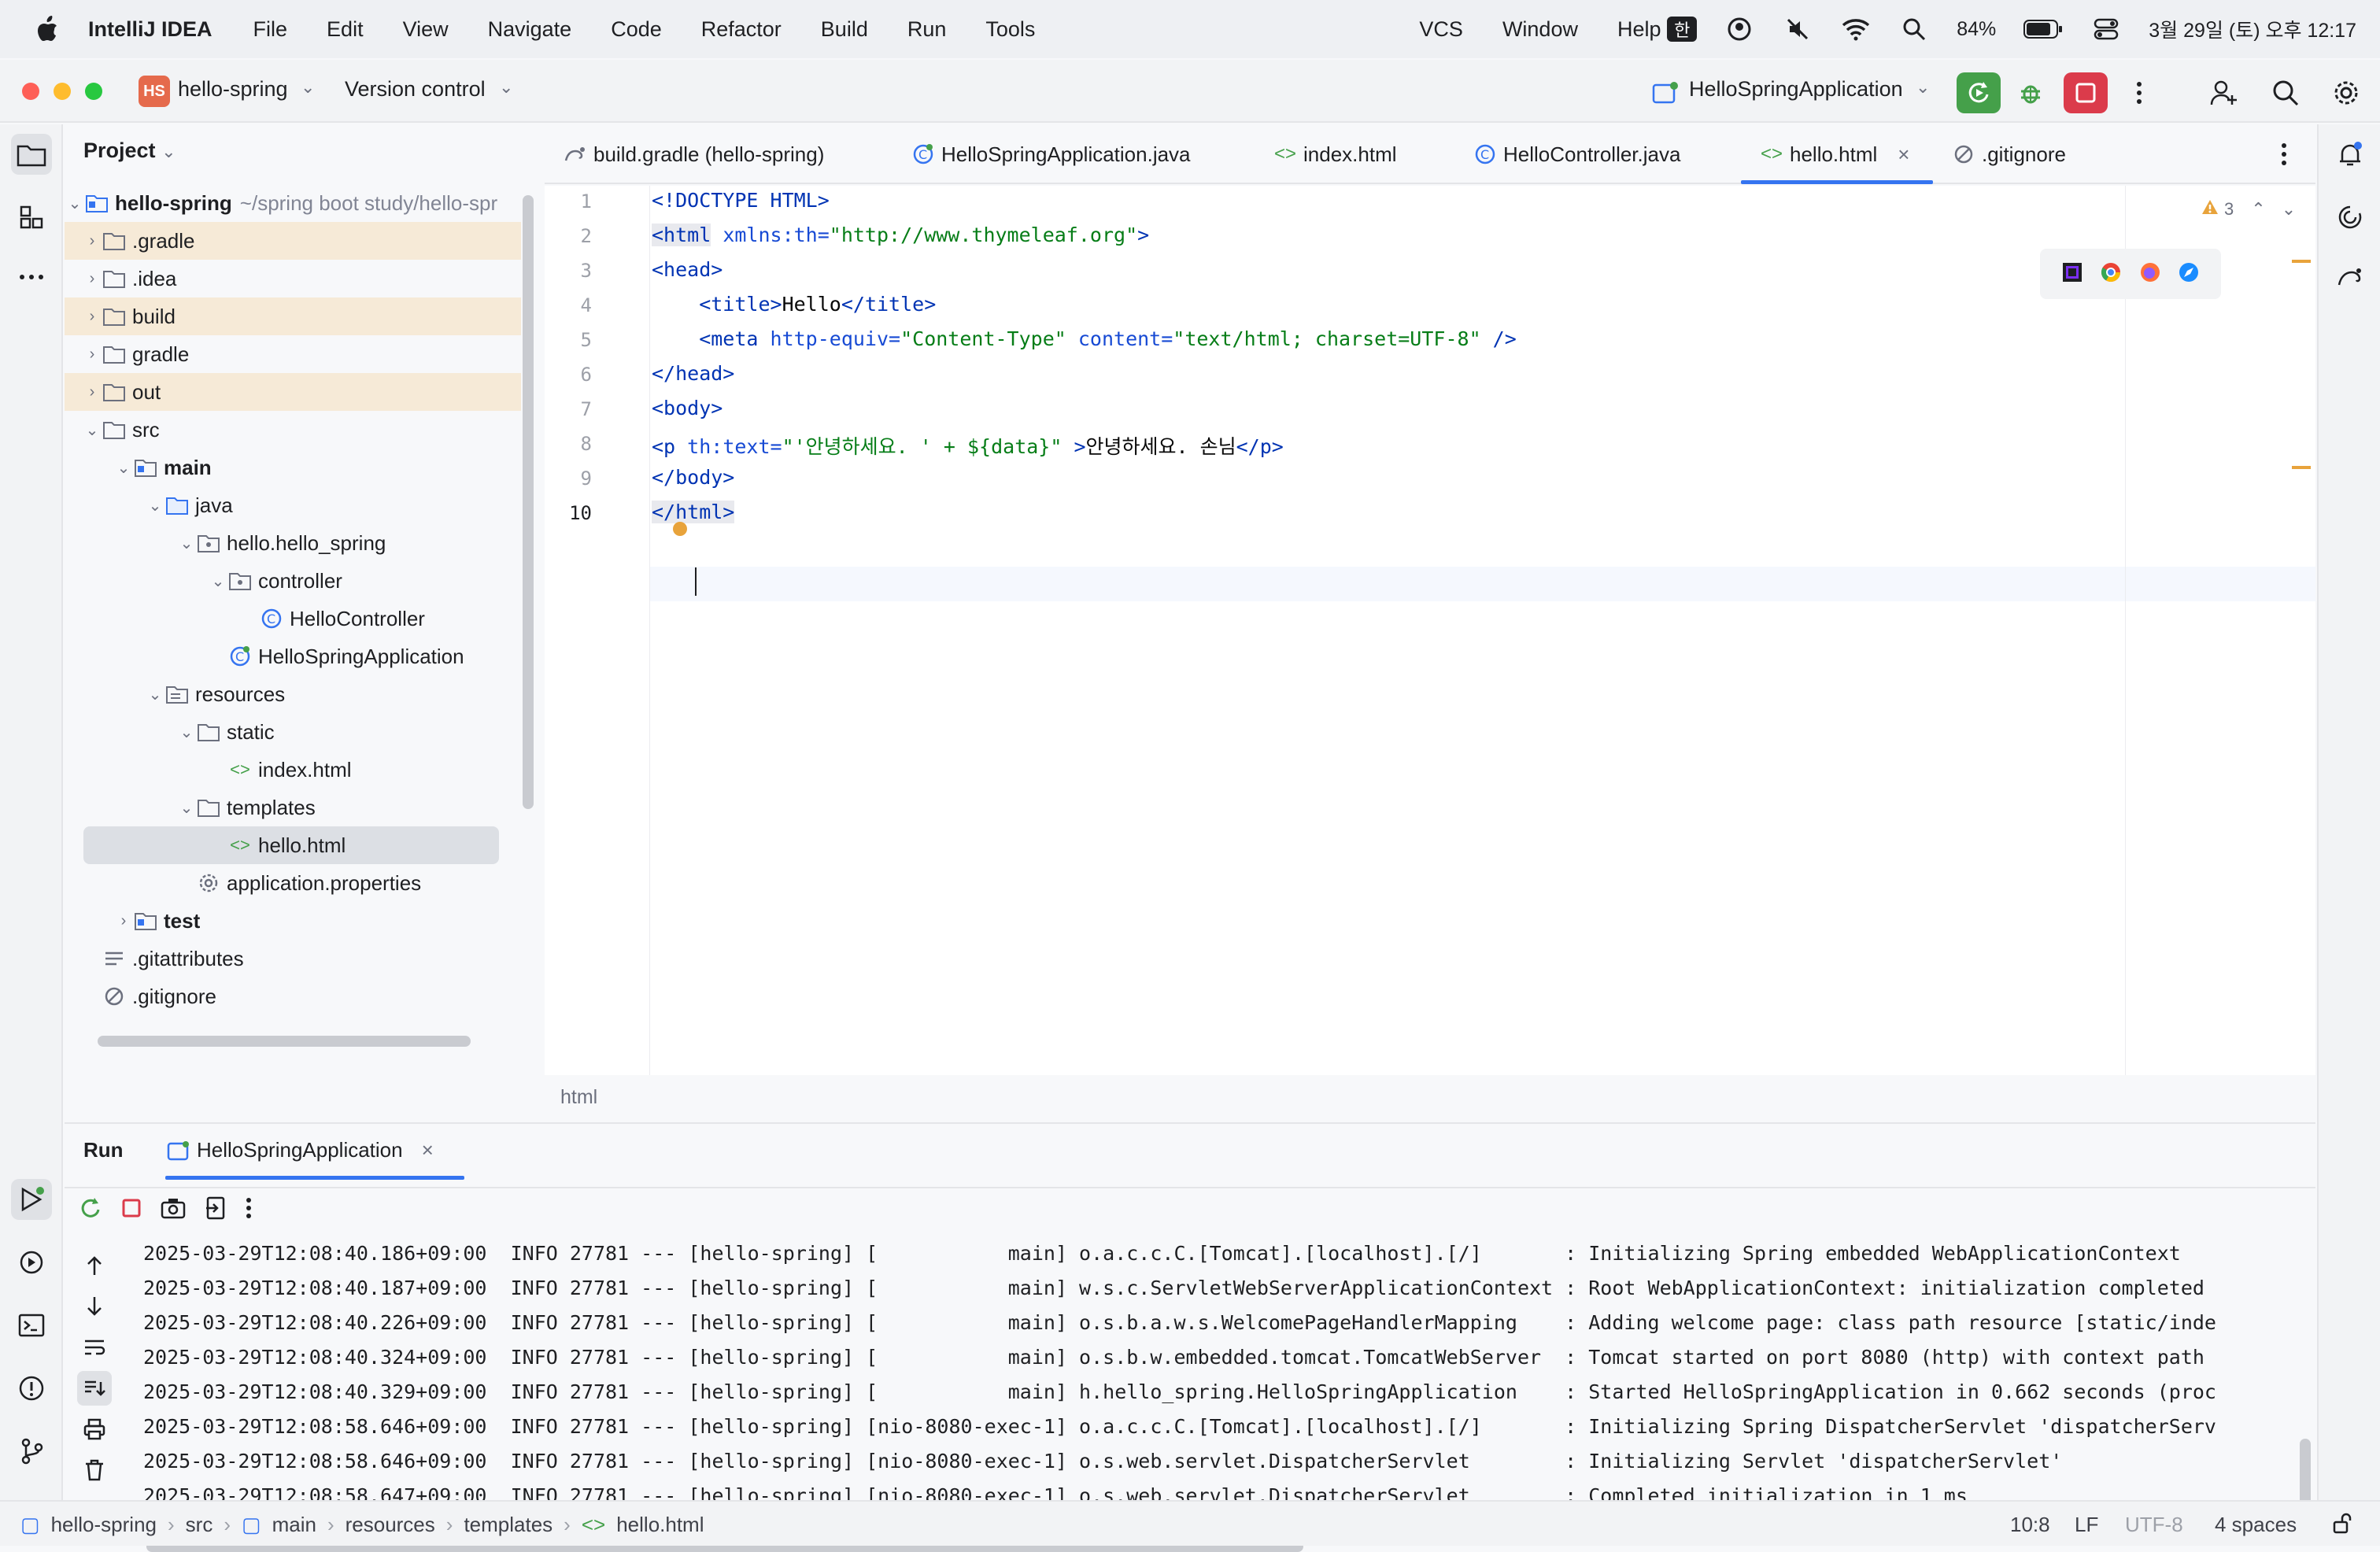 This screenshot has height=1552, width=2380. What do you see at coordinates (293, 959) in the screenshot?
I see `tree-item: .gitattributes` at bounding box center [293, 959].